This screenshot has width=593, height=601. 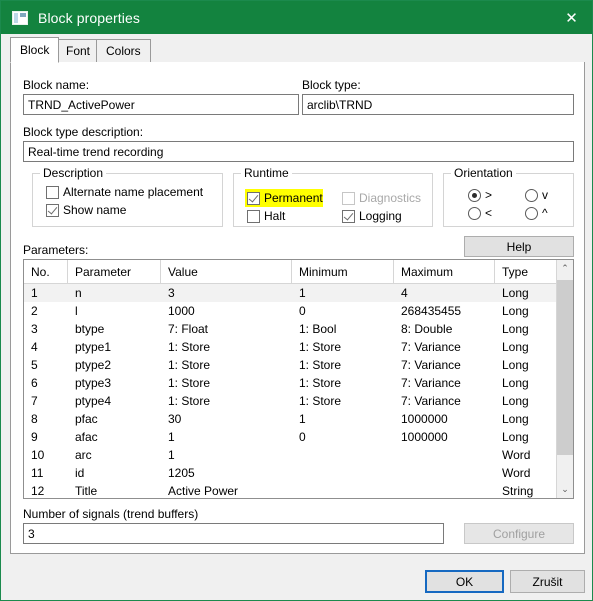 I want to click on column-header-value: Value, so click(x=226, y=271).